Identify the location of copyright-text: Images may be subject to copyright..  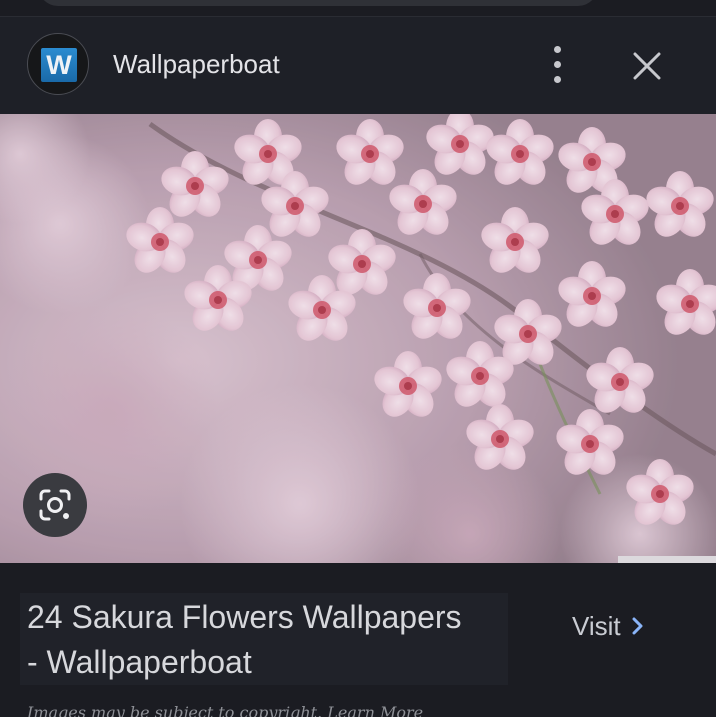
(175, 710).